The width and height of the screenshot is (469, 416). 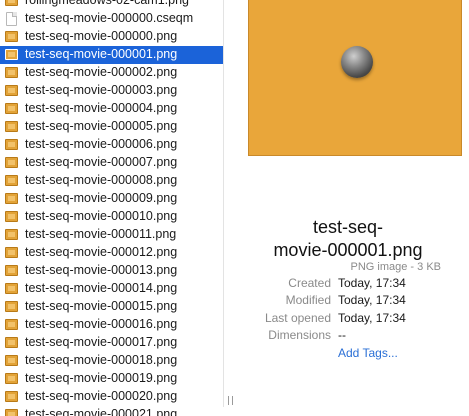 I want to click on file-row: test-seq-movie-000017.png, so click(x=111, y=343).